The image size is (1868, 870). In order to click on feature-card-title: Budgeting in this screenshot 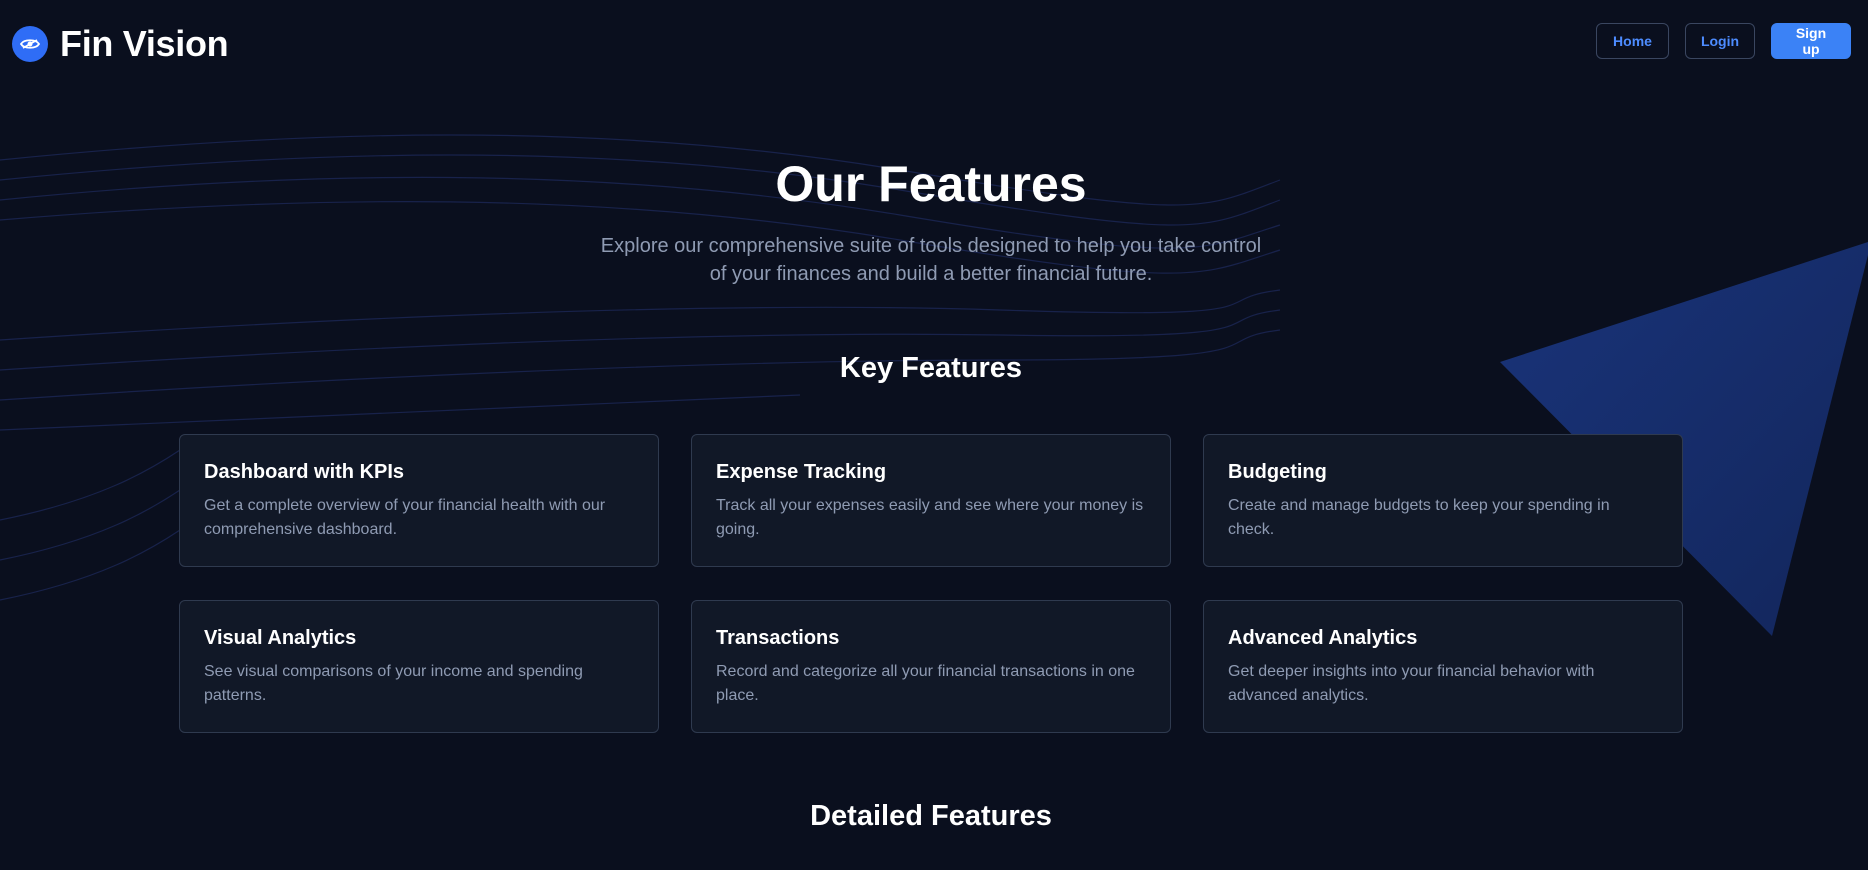, I will do `click(1277, 472)`.